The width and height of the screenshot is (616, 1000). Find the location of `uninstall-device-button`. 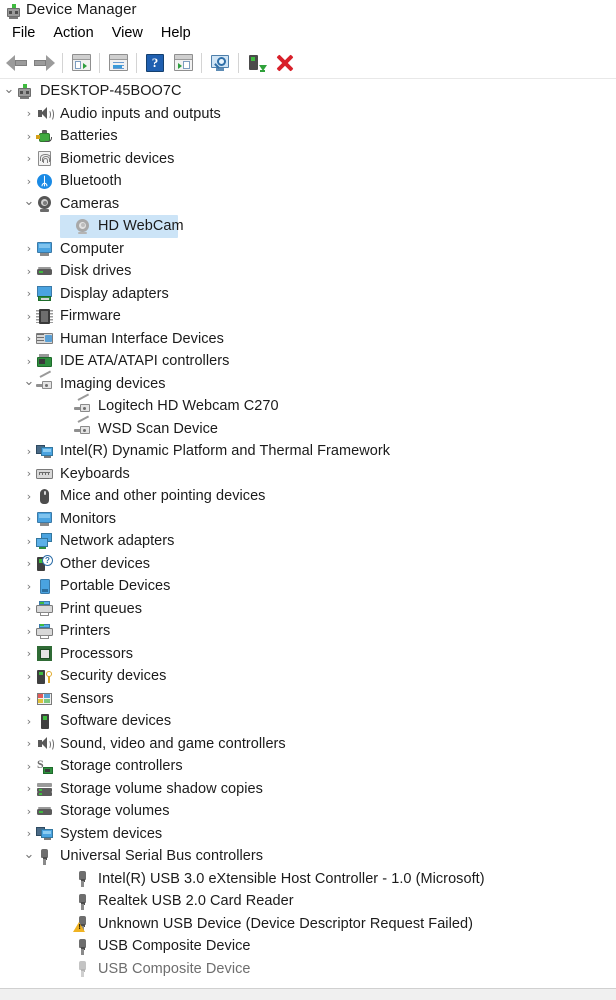

uninstall-device-button is located at coordinates (285, 63).